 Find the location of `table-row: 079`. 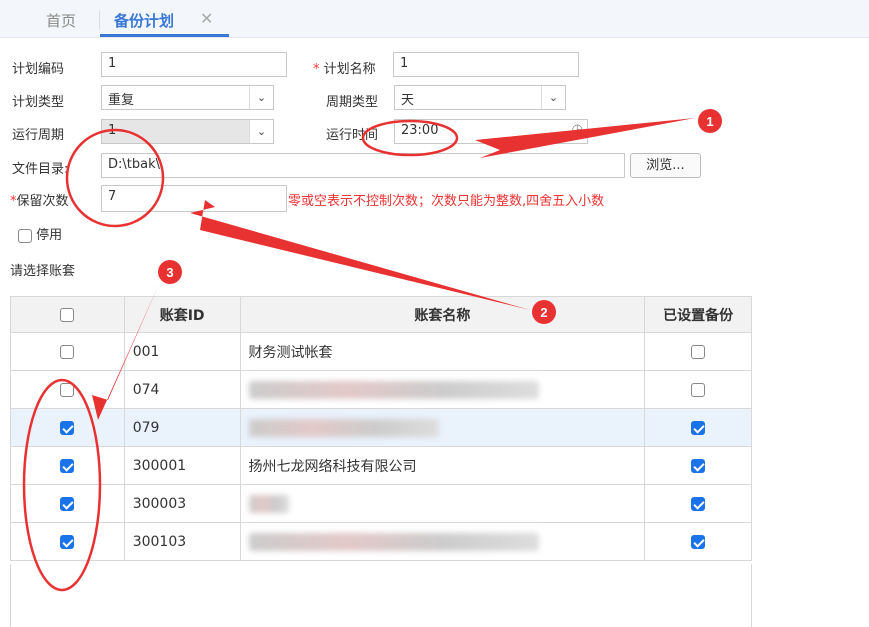

table-row: 079 is located at coordinates (381, 427).